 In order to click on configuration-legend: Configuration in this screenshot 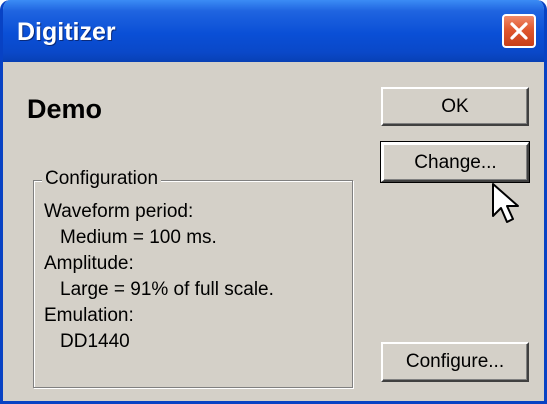, I will do `click(102, 179)`.